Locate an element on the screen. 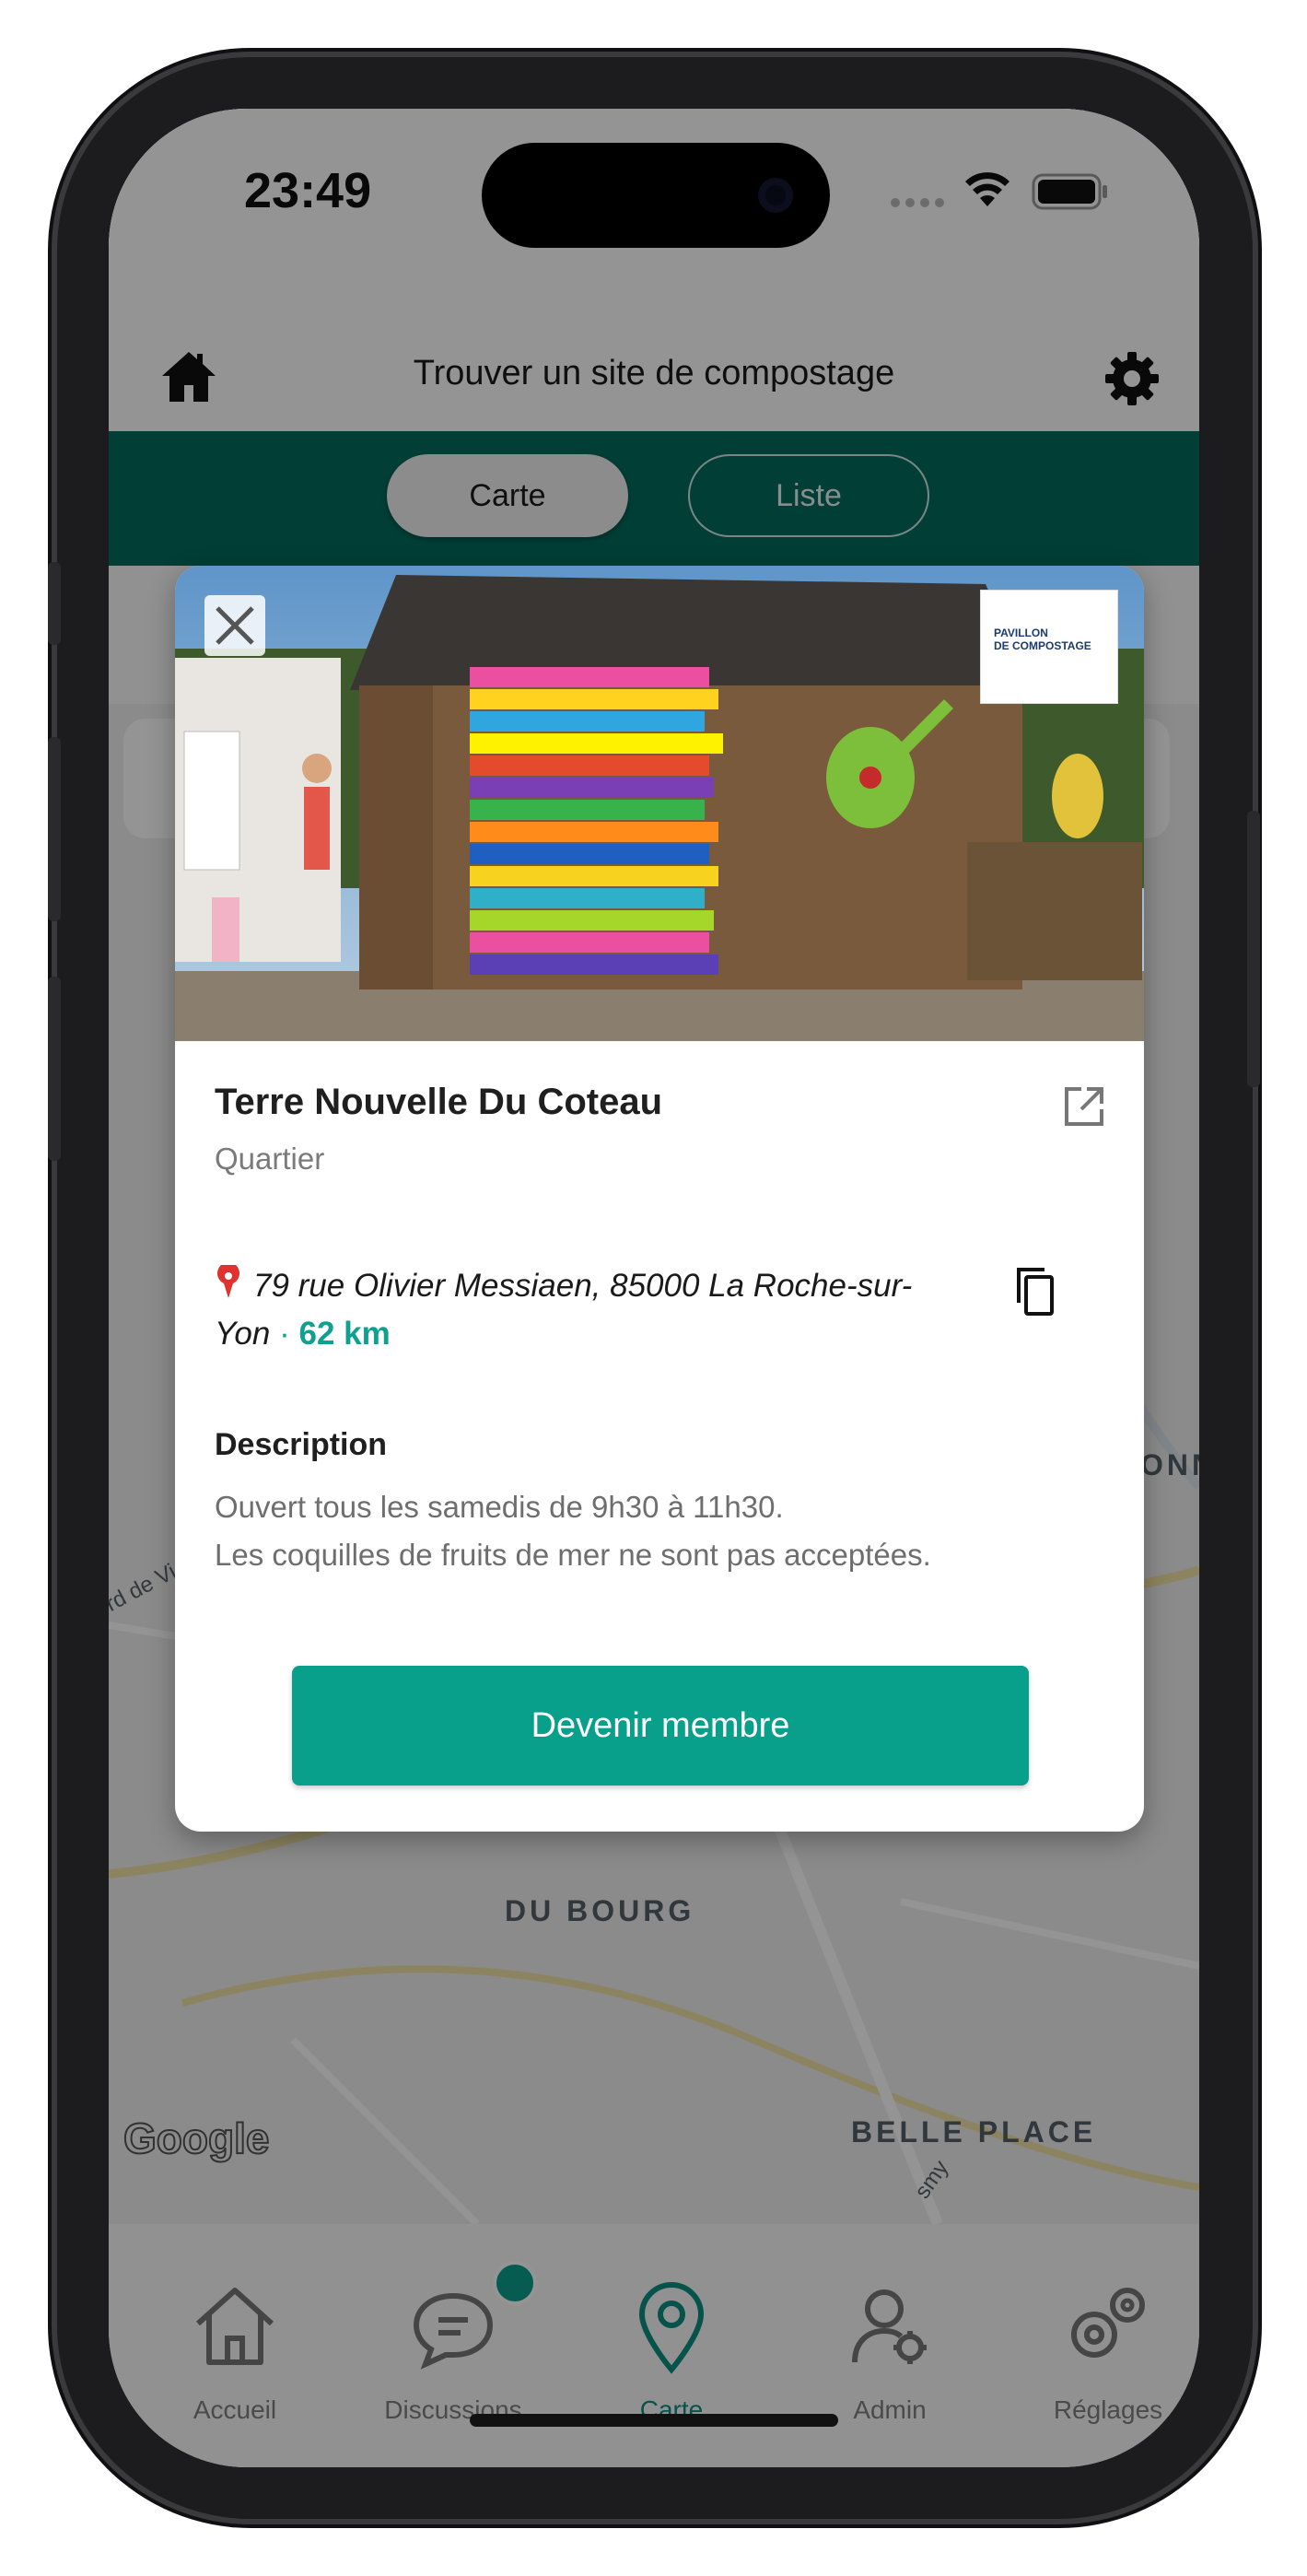  home-indicator is located at coordinates (654, 2420).